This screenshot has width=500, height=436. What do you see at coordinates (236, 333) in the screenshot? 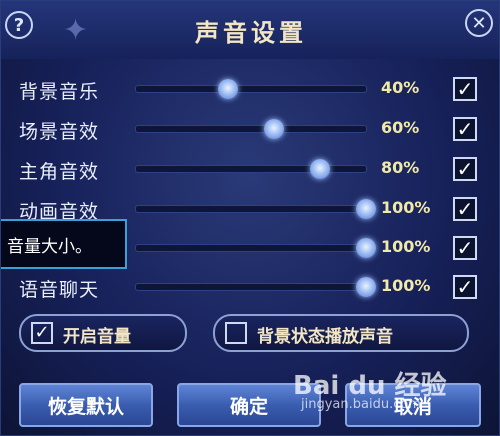
I see `background-sound-checkbox` at bounding box center [236, 333].